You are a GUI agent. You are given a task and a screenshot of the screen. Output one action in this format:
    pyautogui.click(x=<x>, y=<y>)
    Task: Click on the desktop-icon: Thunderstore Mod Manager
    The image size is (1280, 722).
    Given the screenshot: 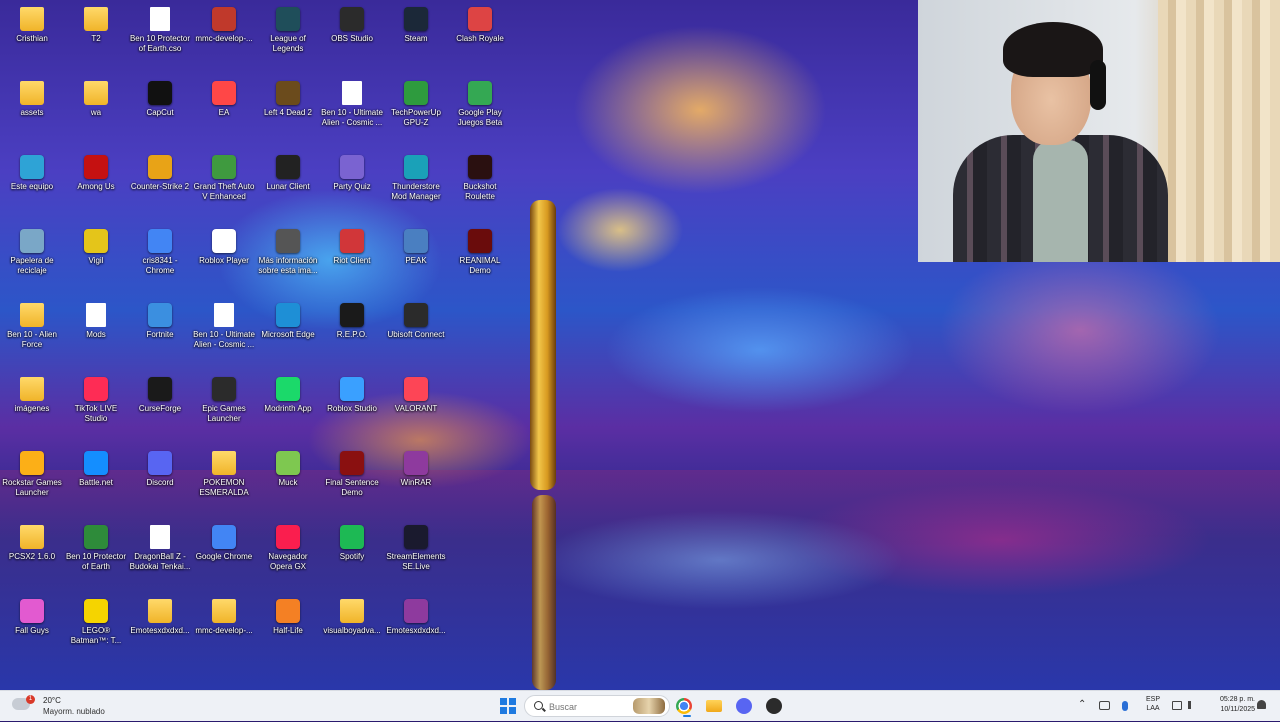 What is the action you would take?
    pyautogui.click(x=416, y=186)
    